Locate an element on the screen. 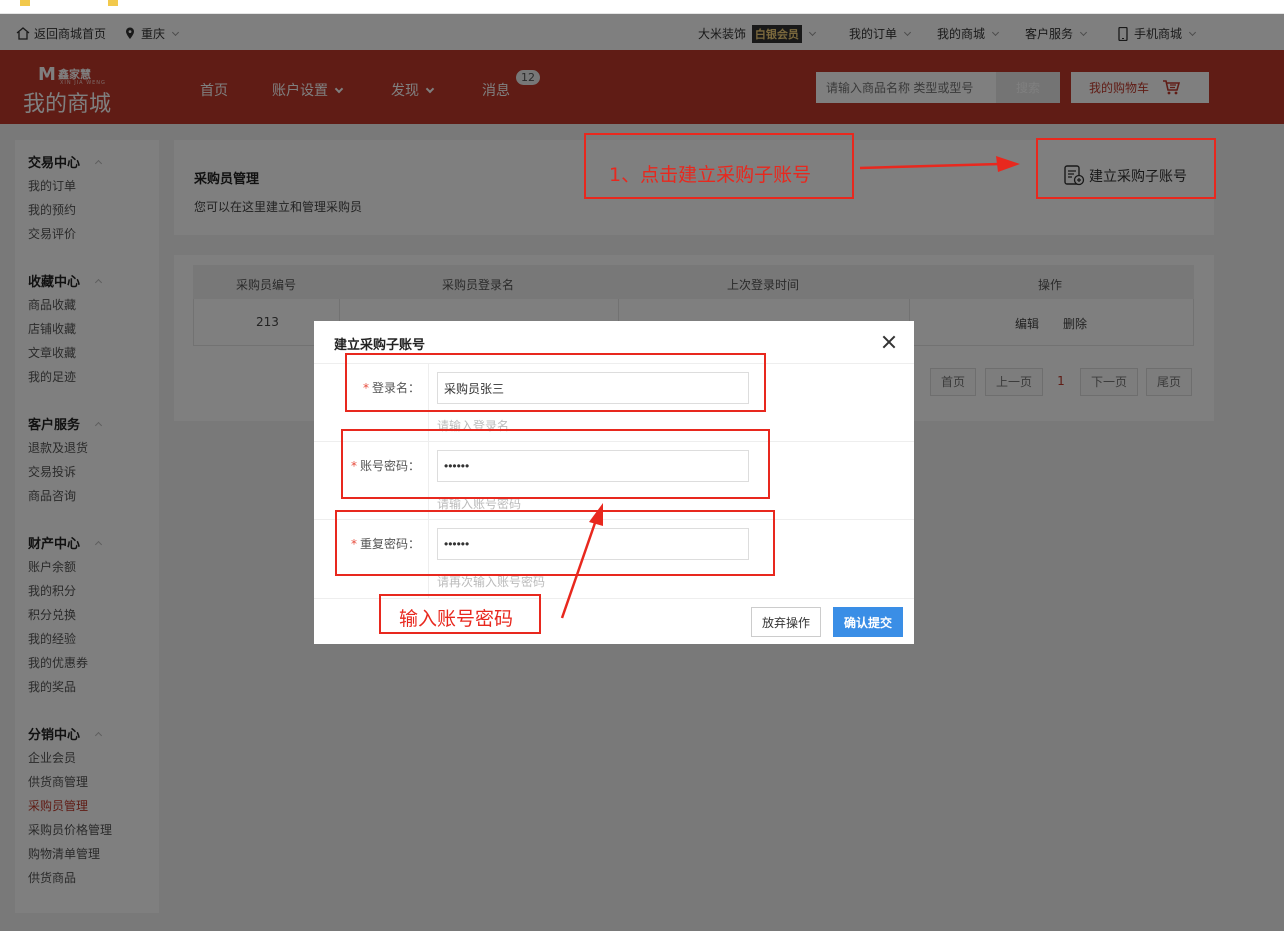  submit-button: 确认提交 is located at coordinates (868, 622).